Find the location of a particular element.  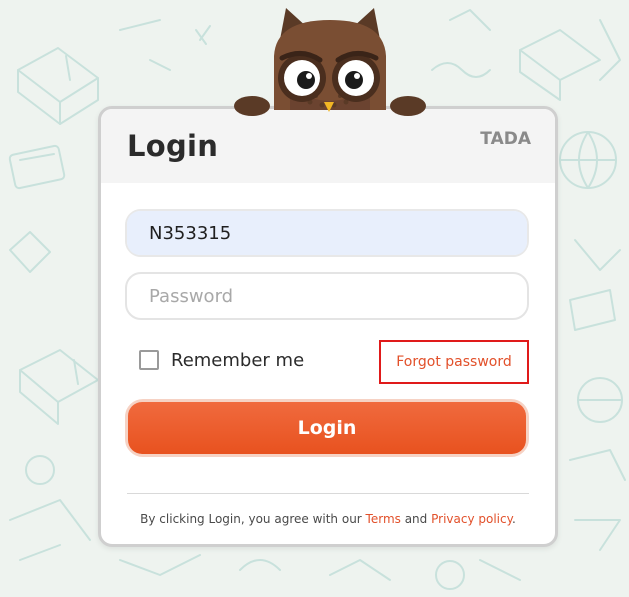

password-field is located at coordinates (327, 296).